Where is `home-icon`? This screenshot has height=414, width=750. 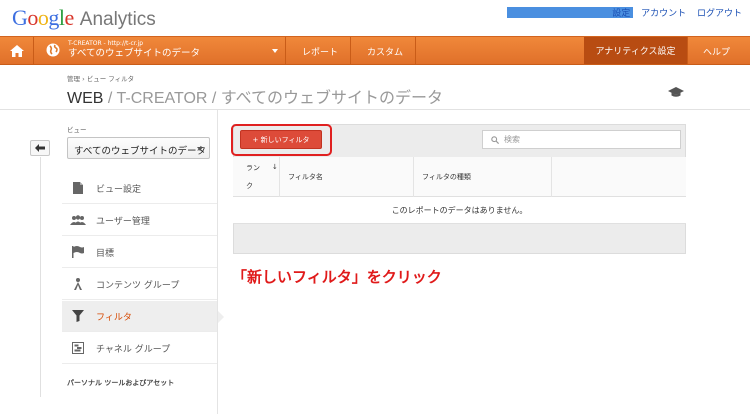
home-icon is located at coordinates (16, 50).